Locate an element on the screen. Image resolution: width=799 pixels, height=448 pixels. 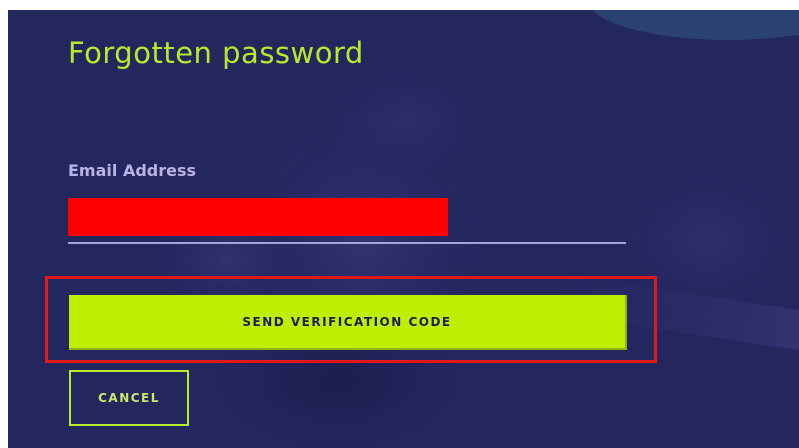
bg-shape-top-right is located at coordinates (695, 25).